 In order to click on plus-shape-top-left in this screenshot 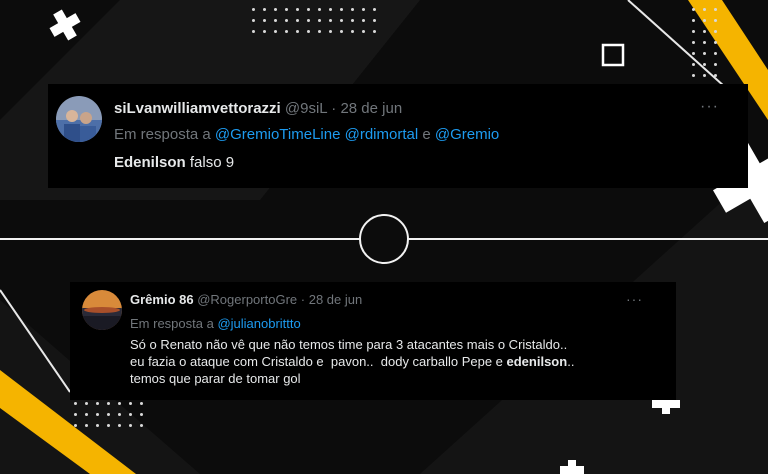, I will do `click(65, 25)`.